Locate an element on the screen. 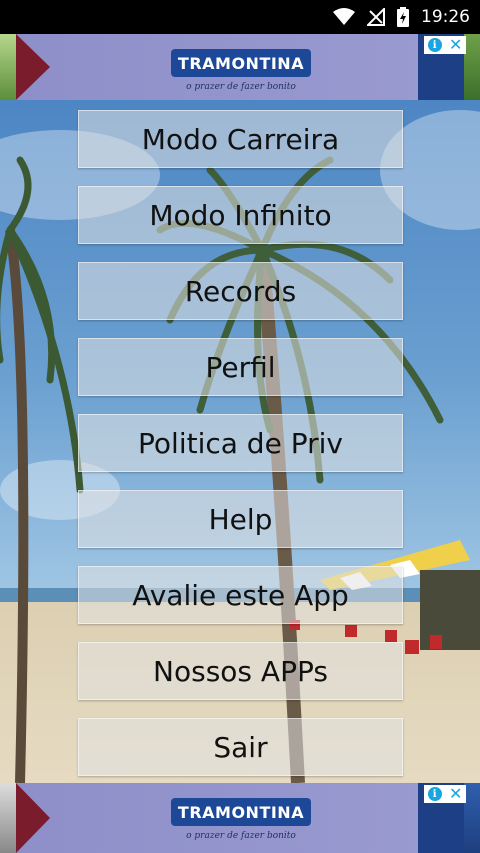  wifi-icon is located at coordinates (344, 17).